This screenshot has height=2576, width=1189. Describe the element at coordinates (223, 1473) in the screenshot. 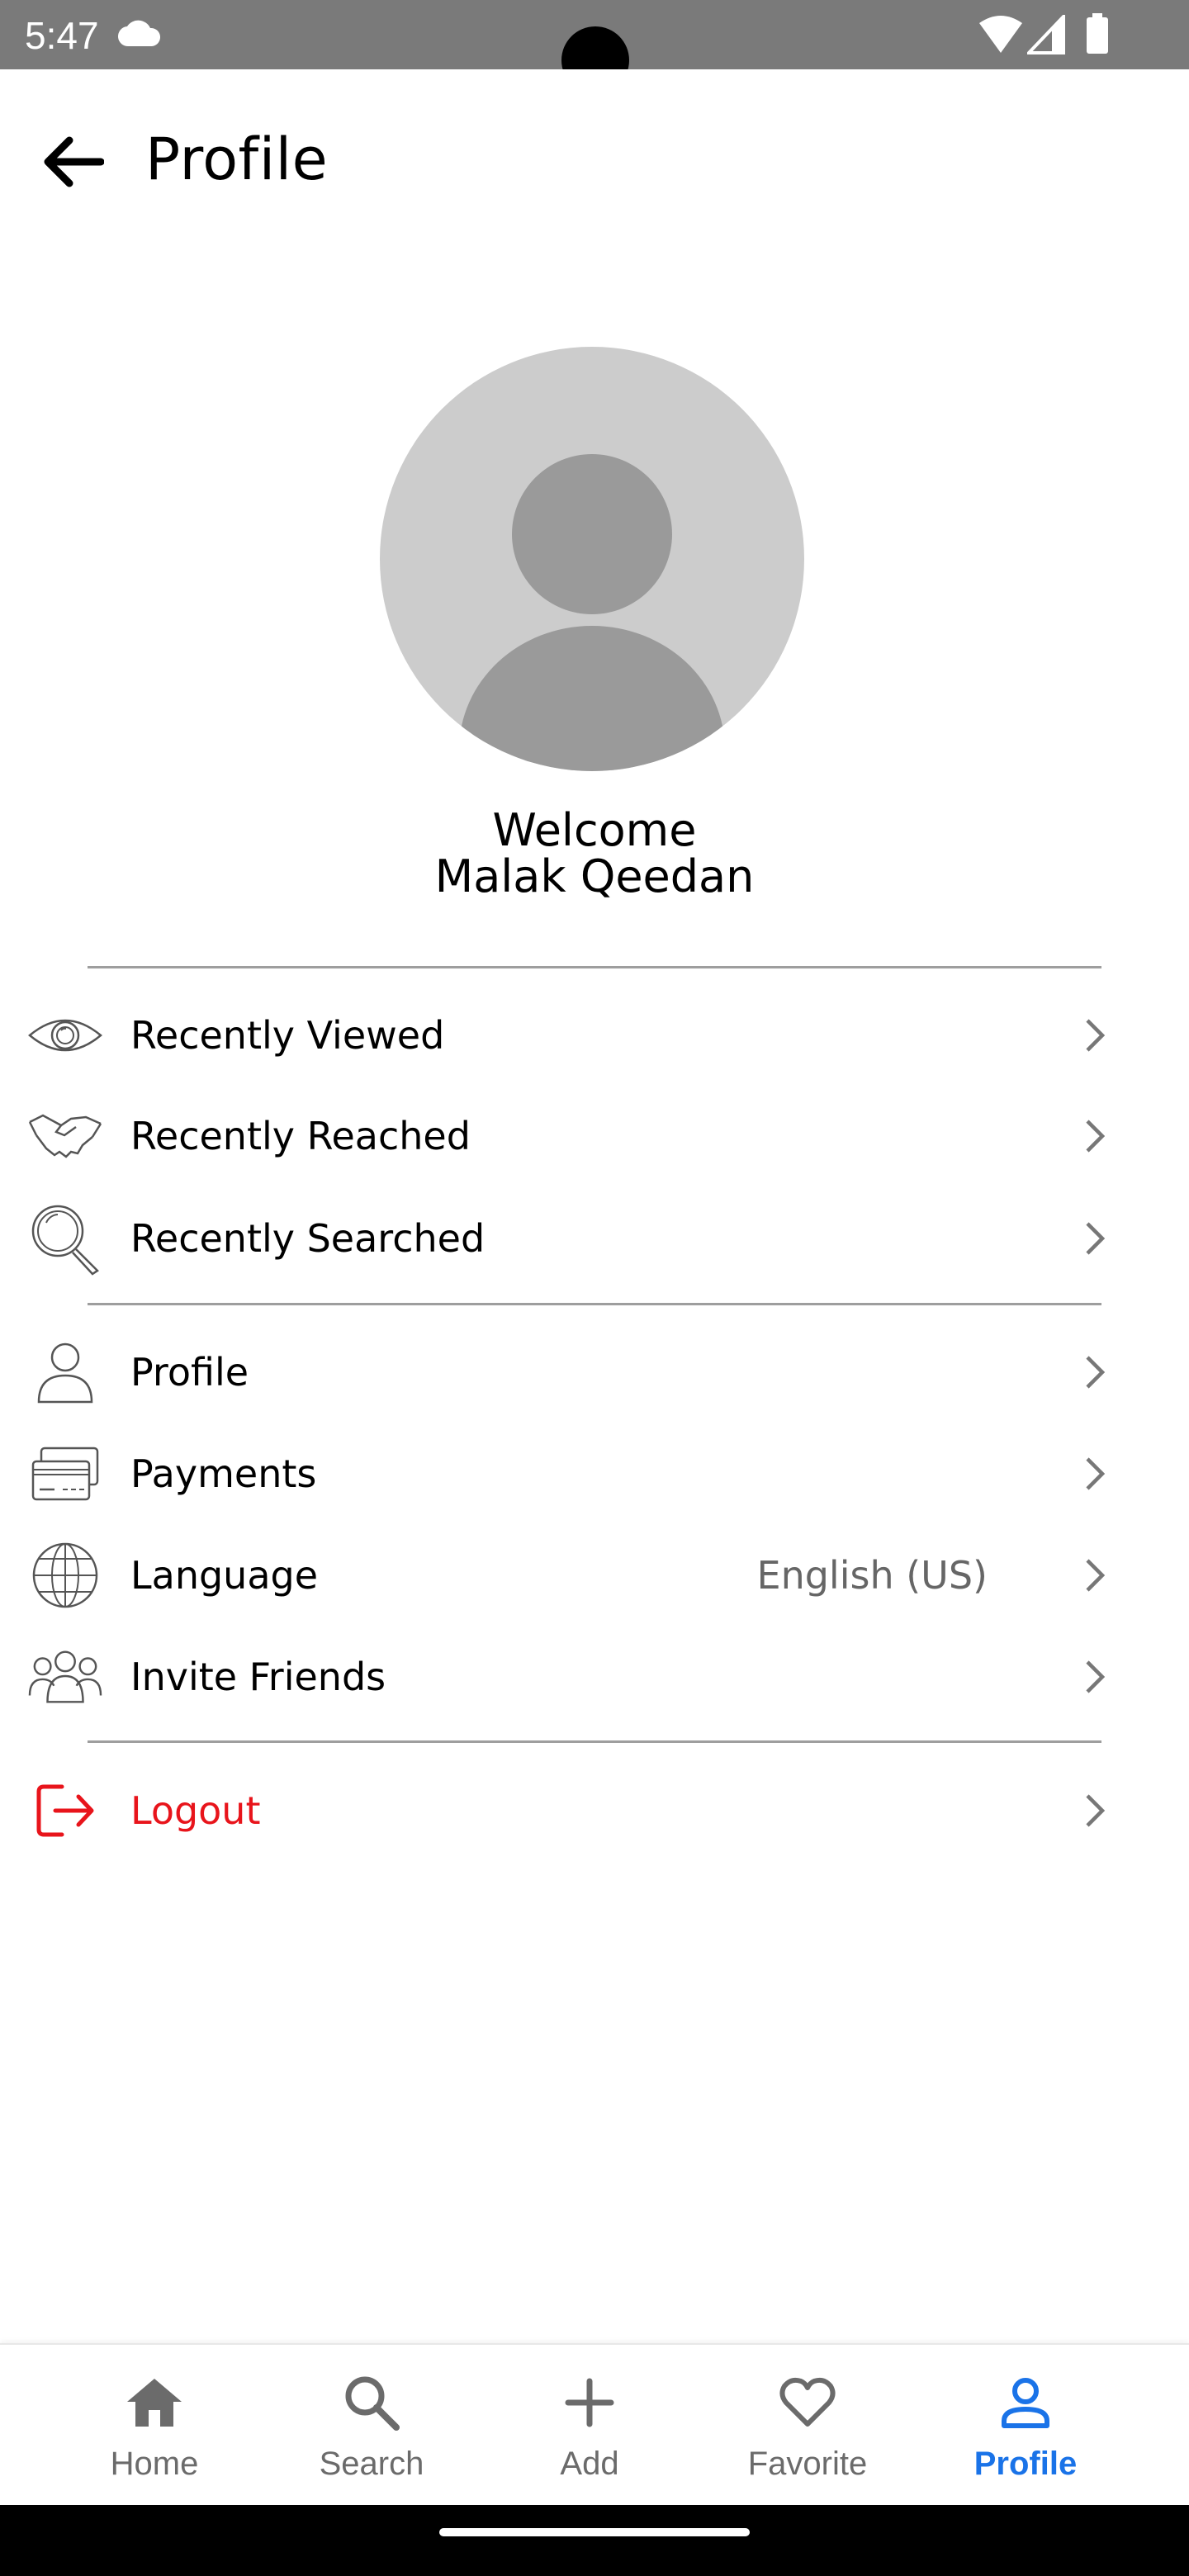

I see `menu-label: Payments` at that location.